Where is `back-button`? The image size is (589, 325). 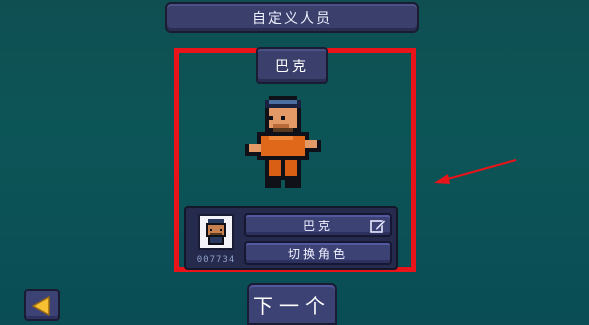 back-button is located at coordinates (42, 305).